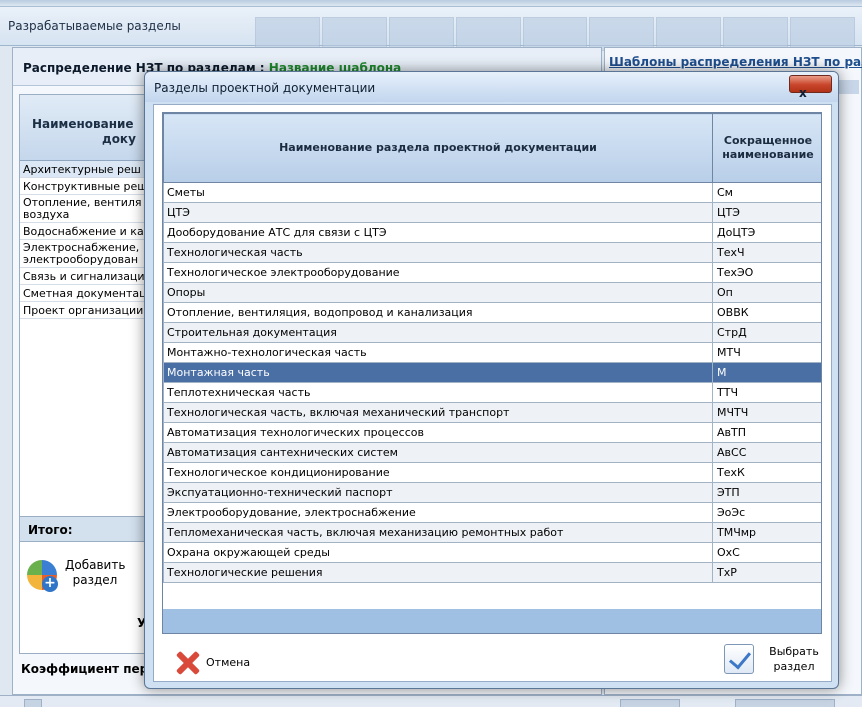 The image size is (862, 707). Describe the element at coordinates (766, 532) in the screenshot. I see `section-short-cell: ТМЧмр` at that location.